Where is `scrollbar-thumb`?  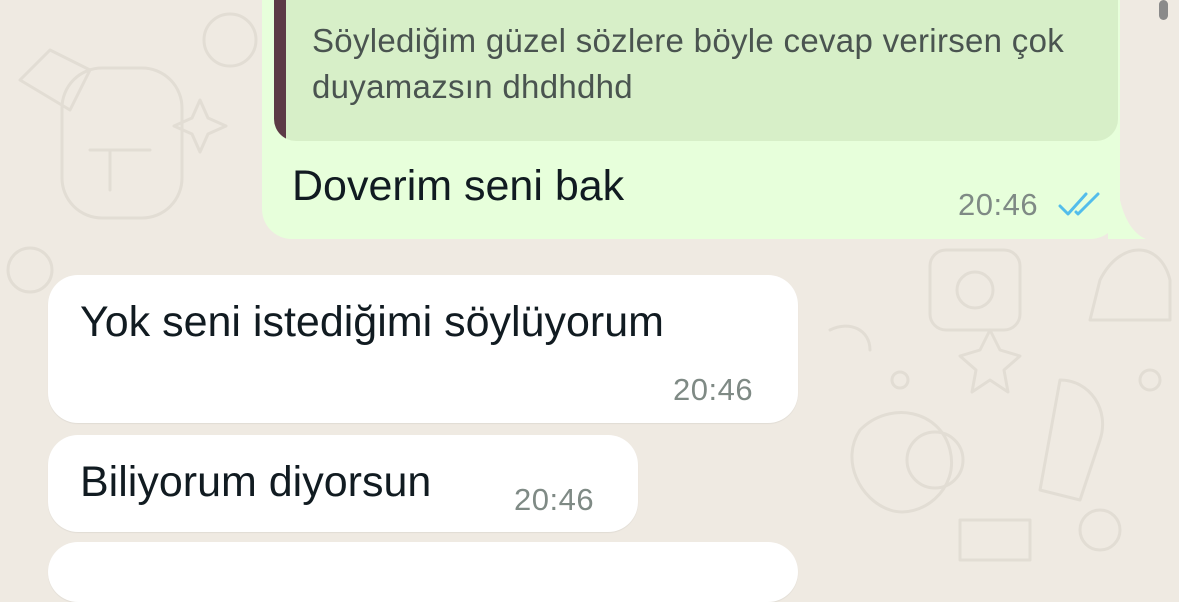
scrollbar-thumb is located at coordinates (1163, 10).